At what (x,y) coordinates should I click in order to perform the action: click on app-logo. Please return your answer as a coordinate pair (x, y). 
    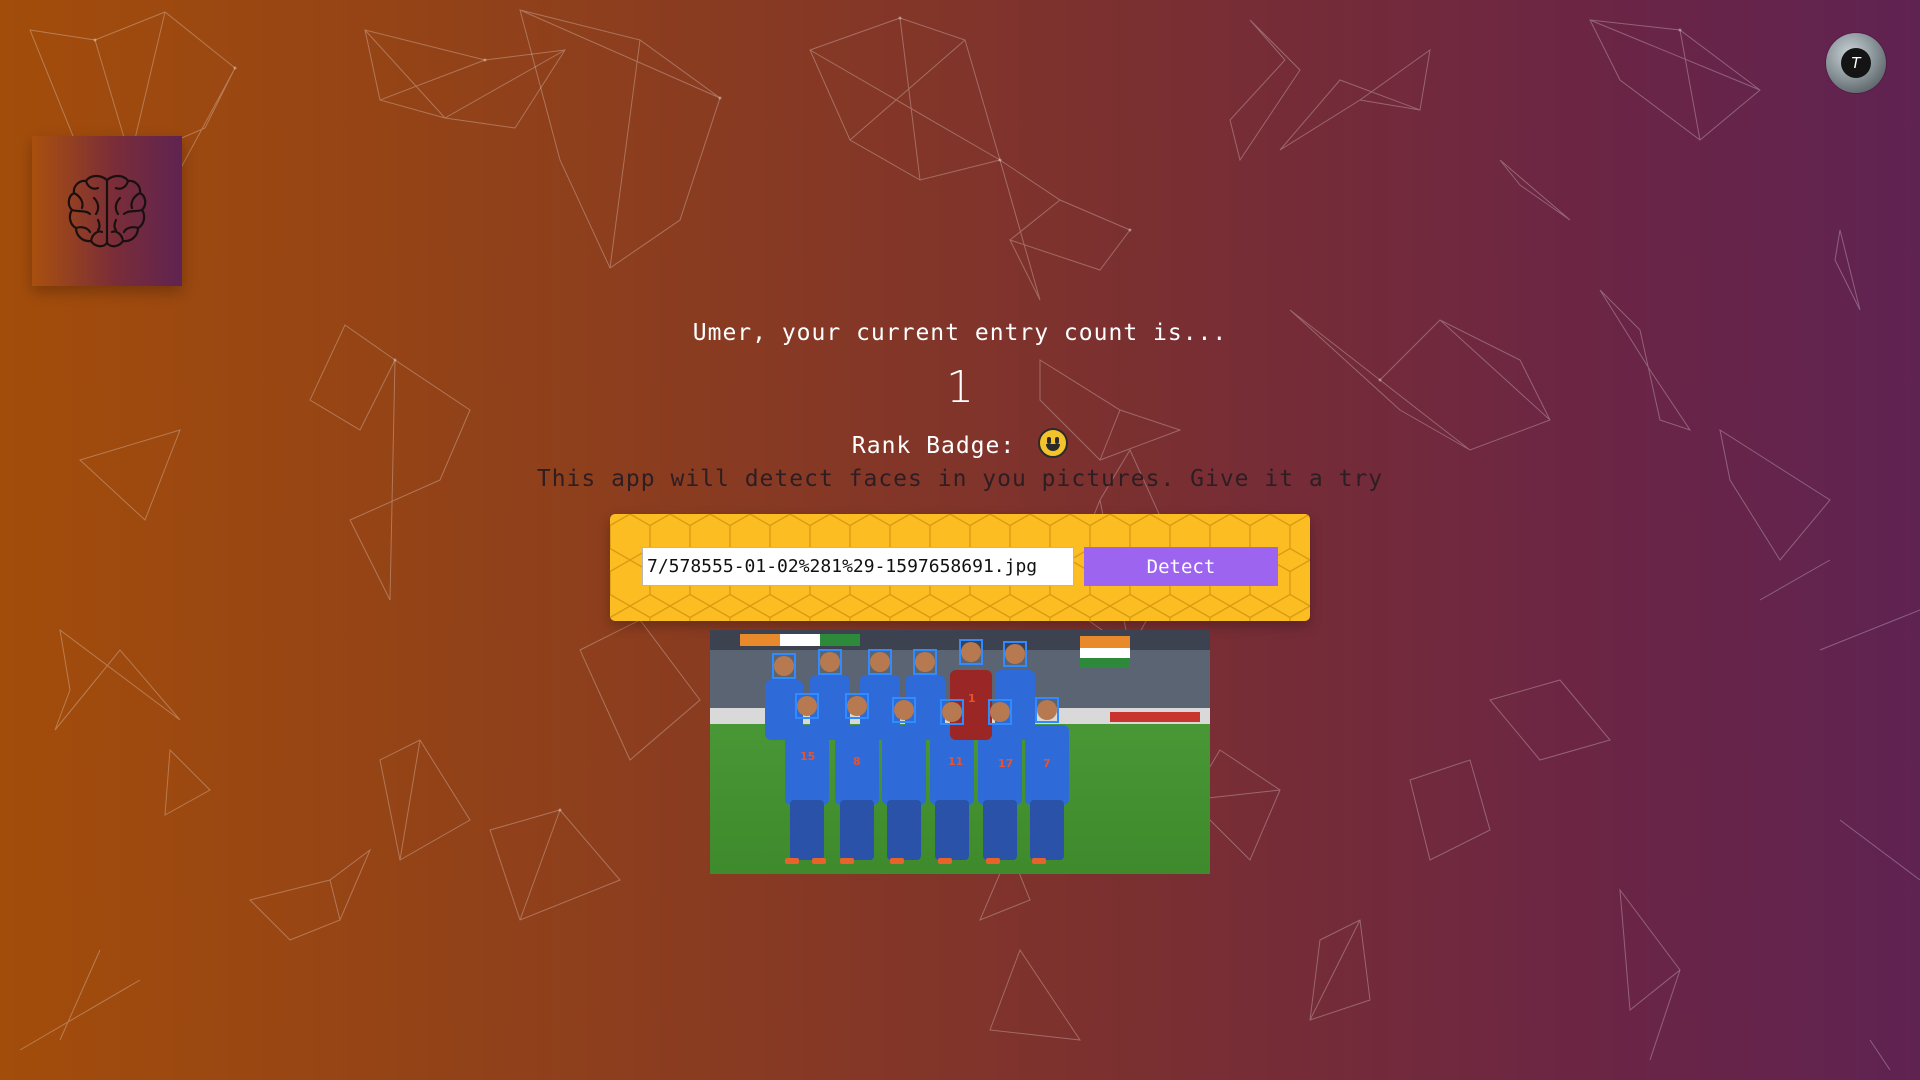
    Looking at the image, I should click on (107, 211).